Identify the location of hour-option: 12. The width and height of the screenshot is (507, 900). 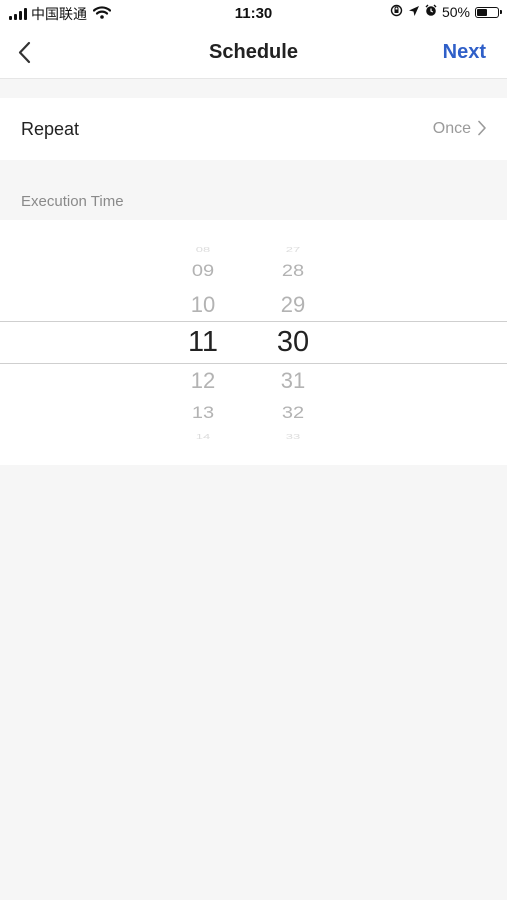
(203, 381).